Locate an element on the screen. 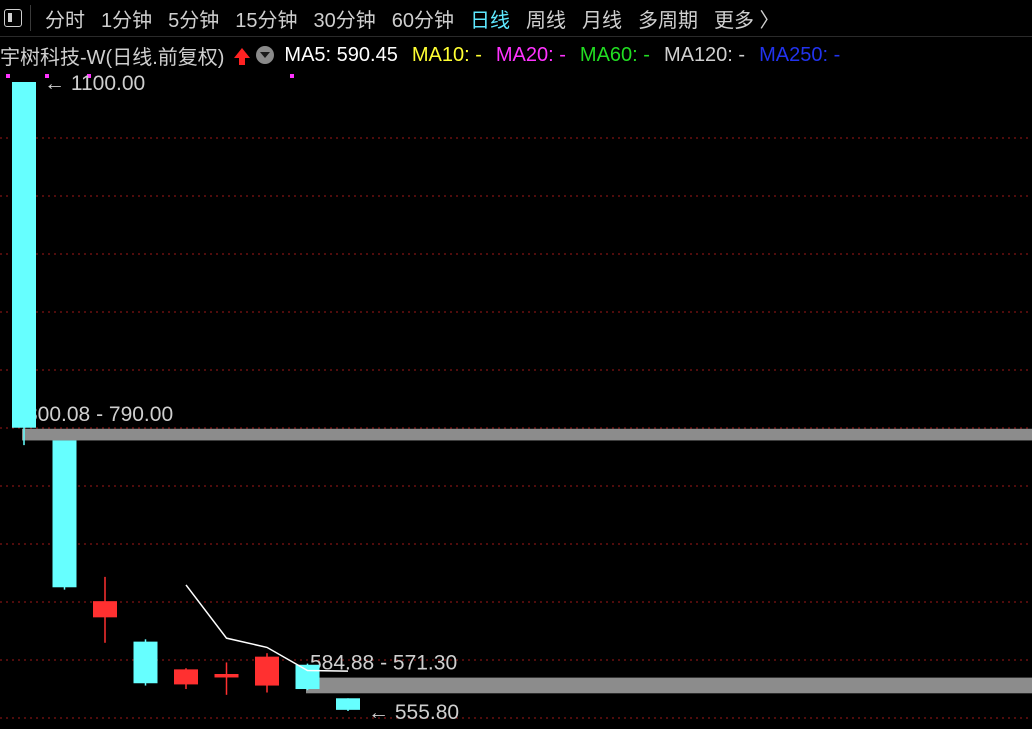 This screenshot has height=729, width=1032. price-band-label: 800.08 - 790.00 is located at coordinates (99, 414).